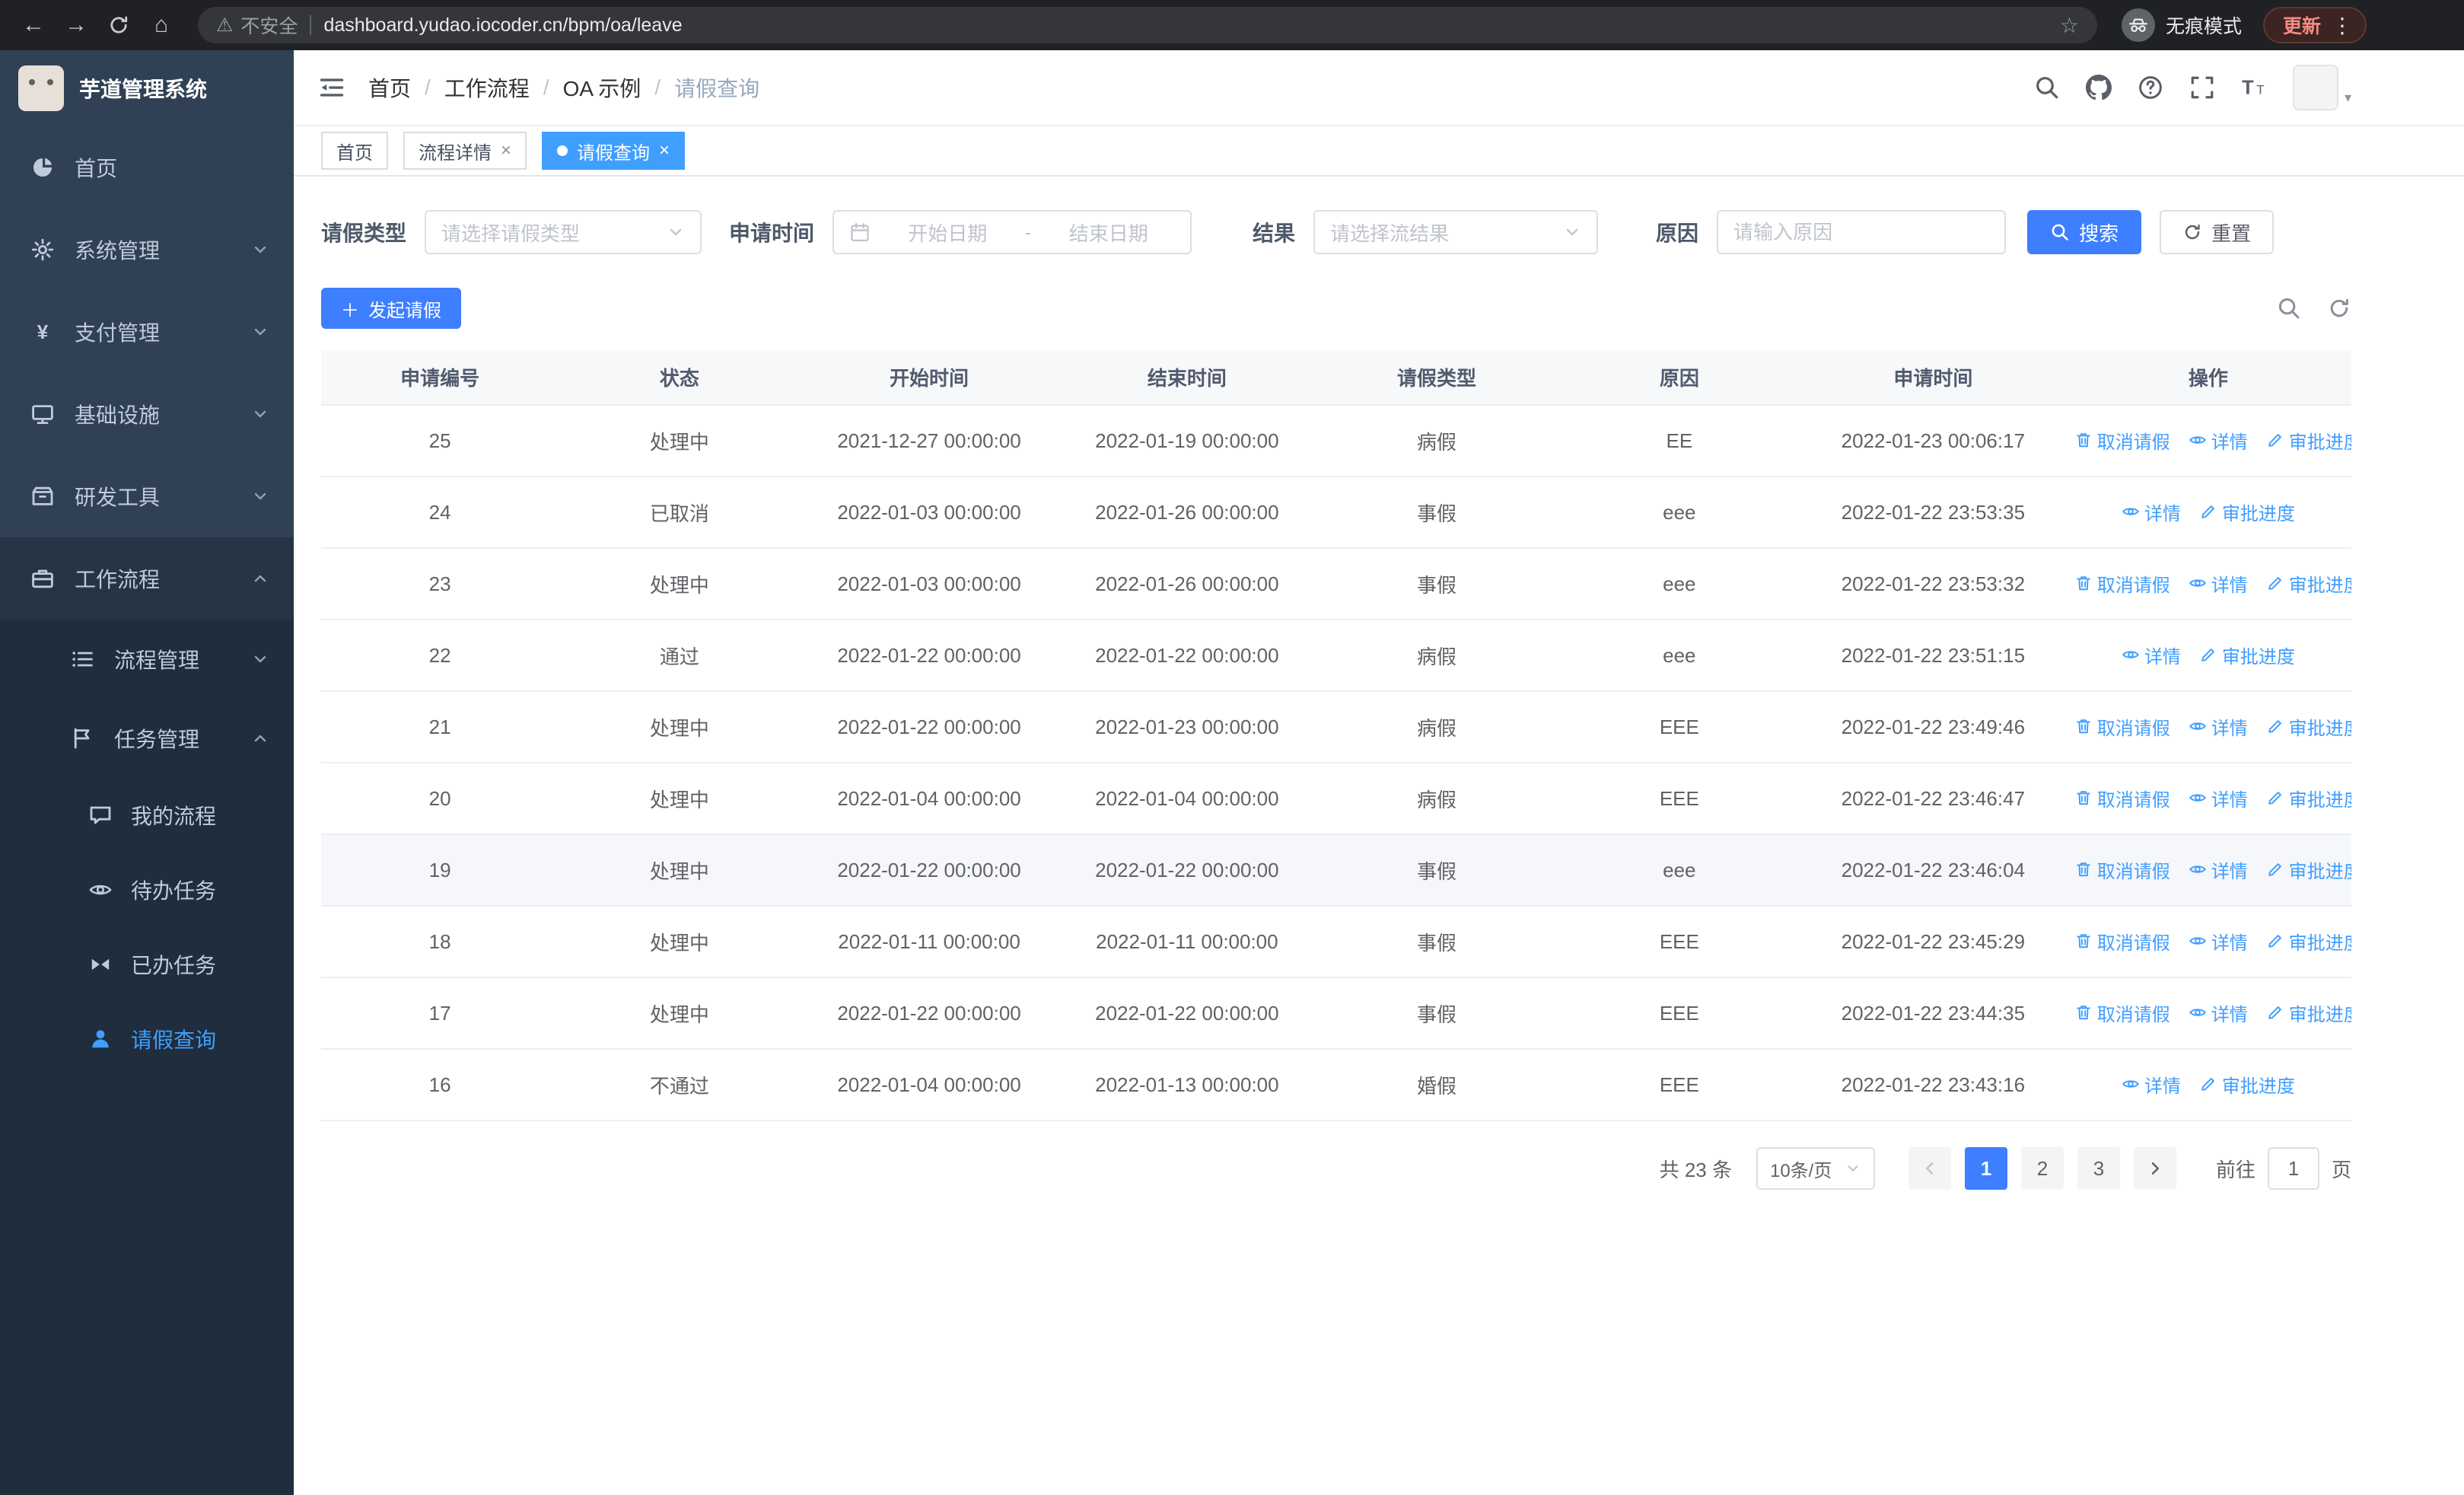 The height and width of the screenshot is (1495, 2464). What do you see at coordinates (260, 579) in the screenshot?
I see `chevron-up-icon` at bounding box center [260, 579].